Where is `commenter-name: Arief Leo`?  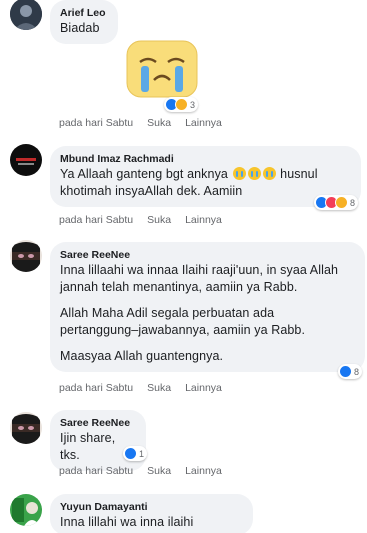
commenter-name: Arief Leo is located at coordinates (84, 13).